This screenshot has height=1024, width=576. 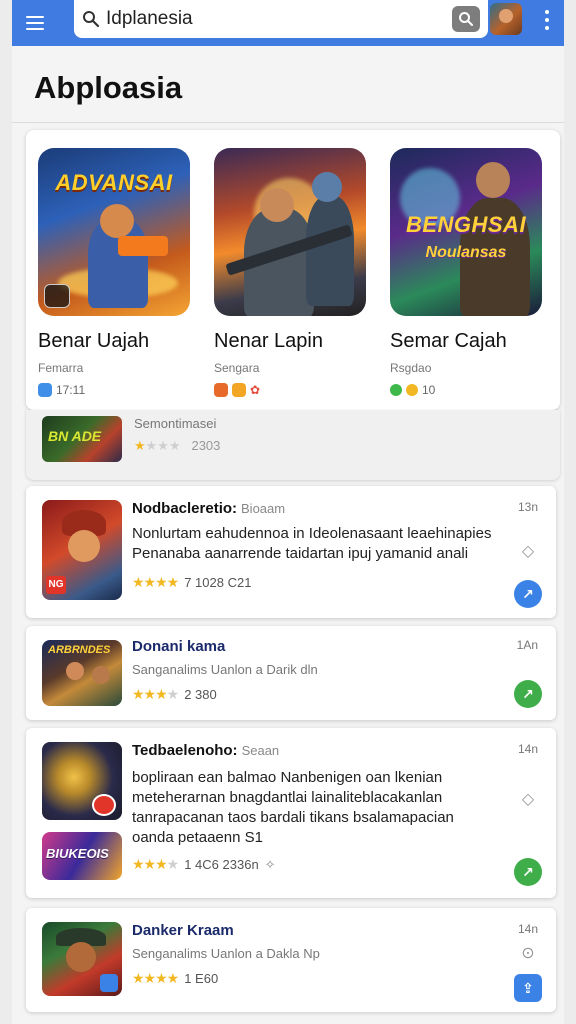 What do you see at coordinates (57, 296) in the screenshot?
I see `media-badge-icon` at bounding box center [57, 296].